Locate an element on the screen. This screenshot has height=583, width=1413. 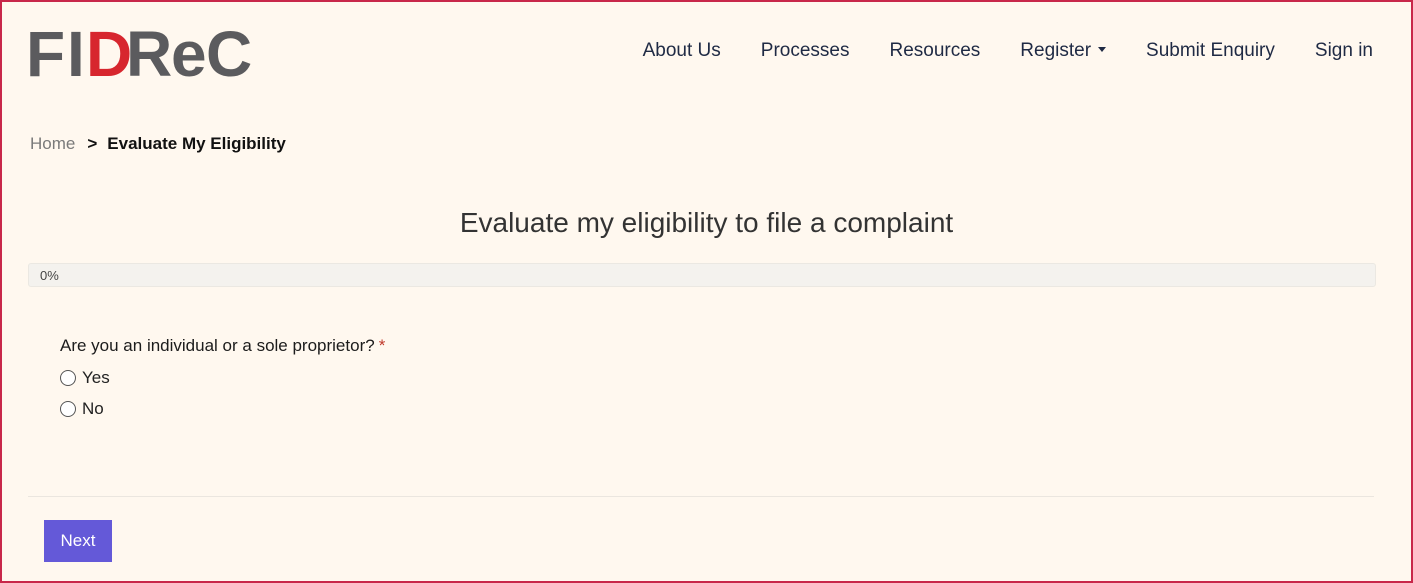
progress-bar: 0% is located at coordinates (702, 275).